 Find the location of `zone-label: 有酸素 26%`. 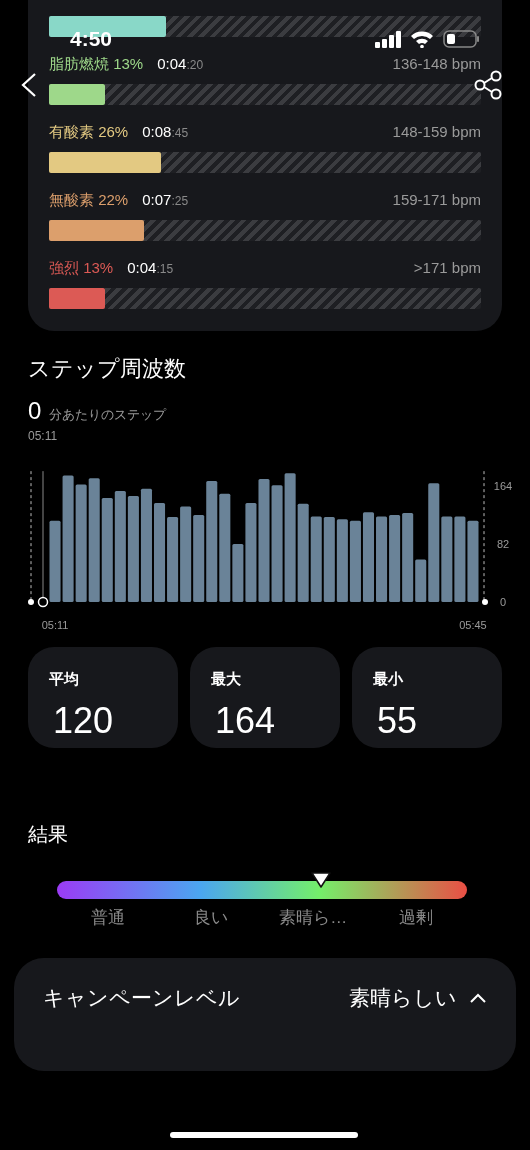

zone-label: 有酸素 26% is located at coordinates (89, 131).